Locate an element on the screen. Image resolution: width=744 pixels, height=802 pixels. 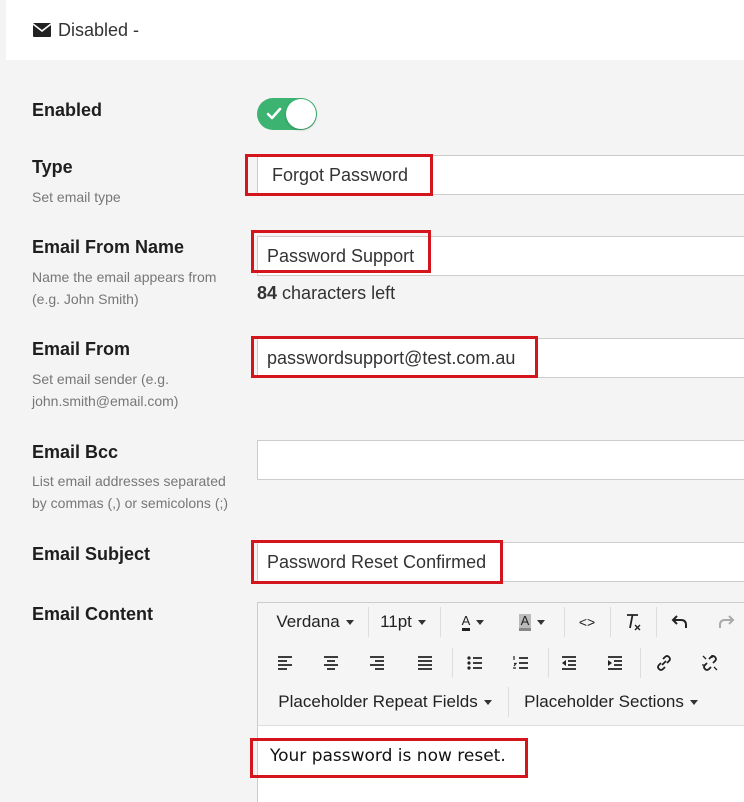
outdent-button is located at coordinates (569, 663).